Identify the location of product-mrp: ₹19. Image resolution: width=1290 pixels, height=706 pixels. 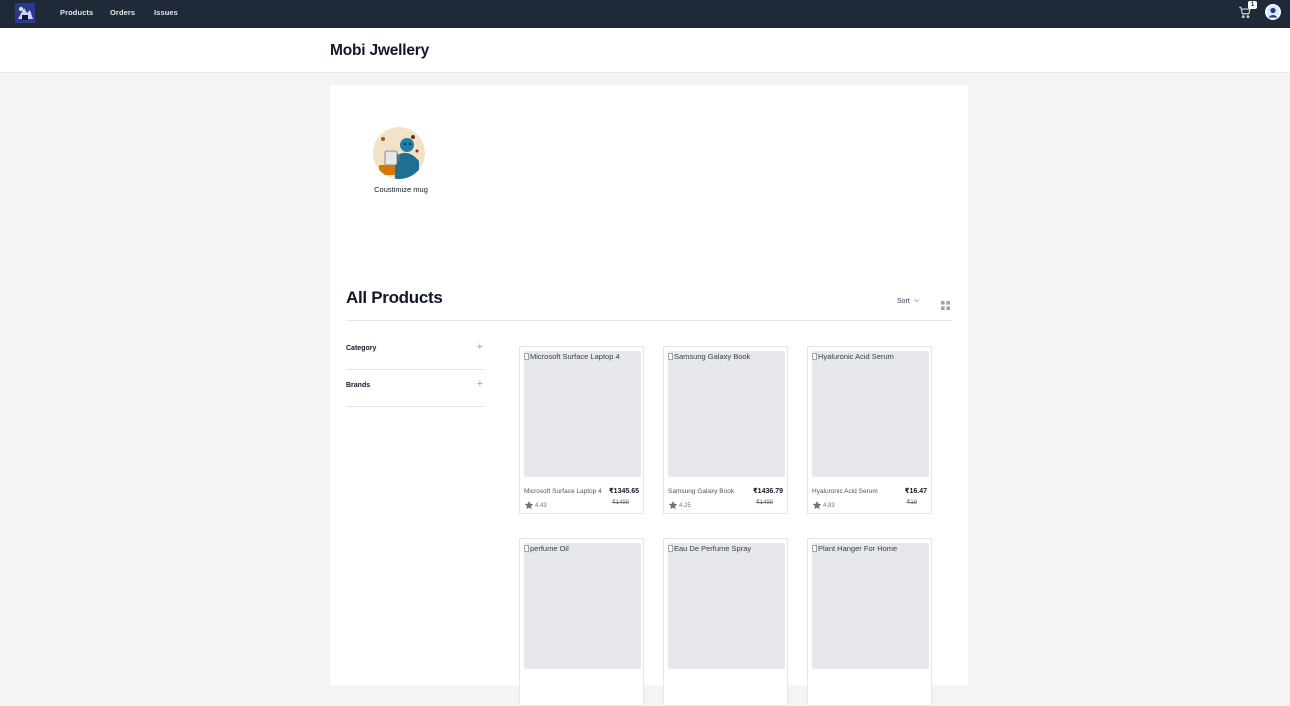
(912, 503).